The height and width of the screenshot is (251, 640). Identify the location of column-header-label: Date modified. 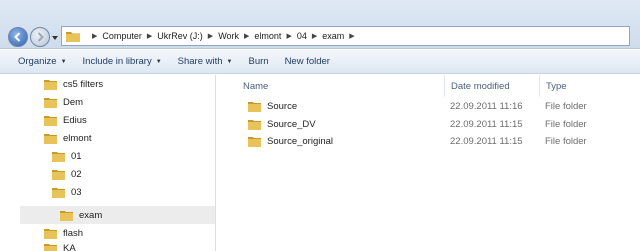
(480, 86).